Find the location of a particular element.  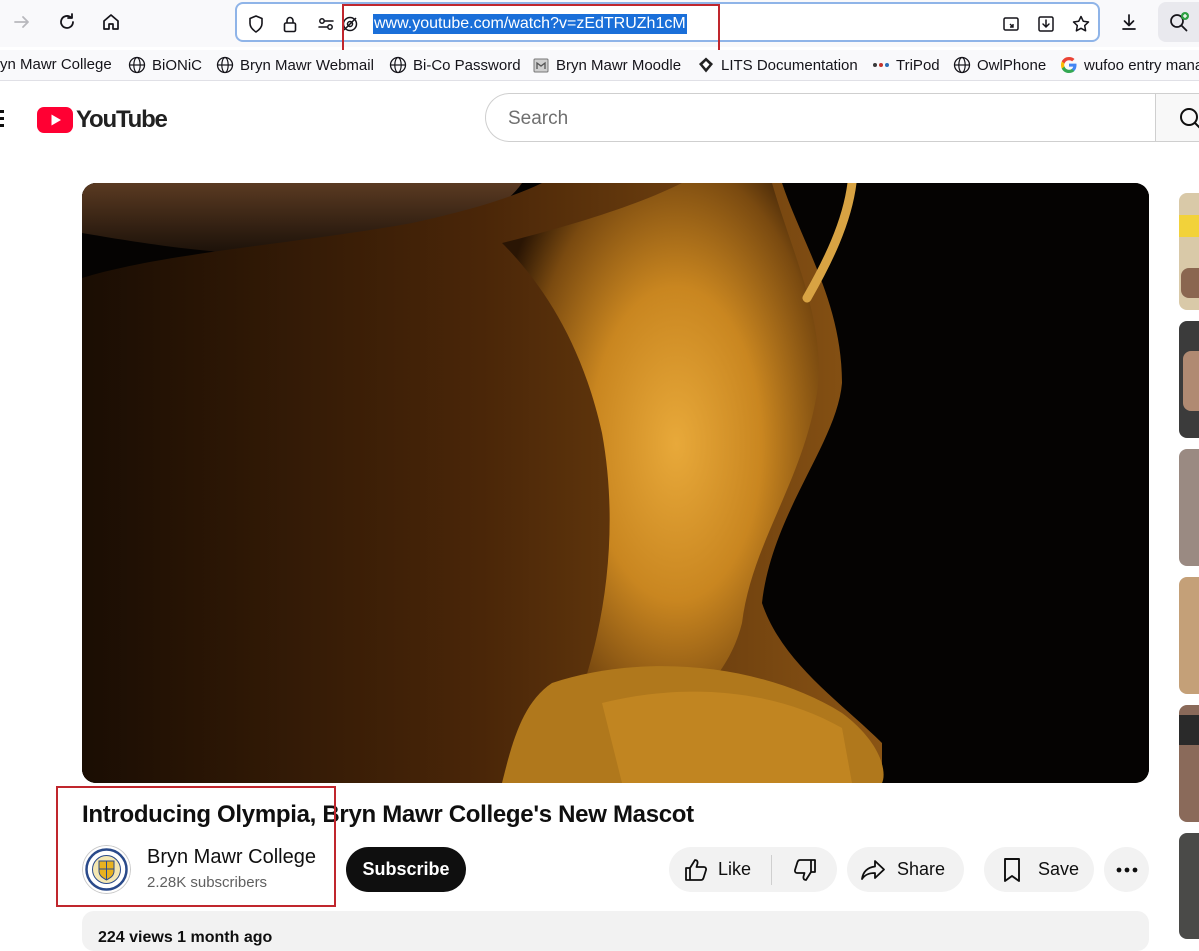

youtube-play-icon is located at coordinates (55, 120).